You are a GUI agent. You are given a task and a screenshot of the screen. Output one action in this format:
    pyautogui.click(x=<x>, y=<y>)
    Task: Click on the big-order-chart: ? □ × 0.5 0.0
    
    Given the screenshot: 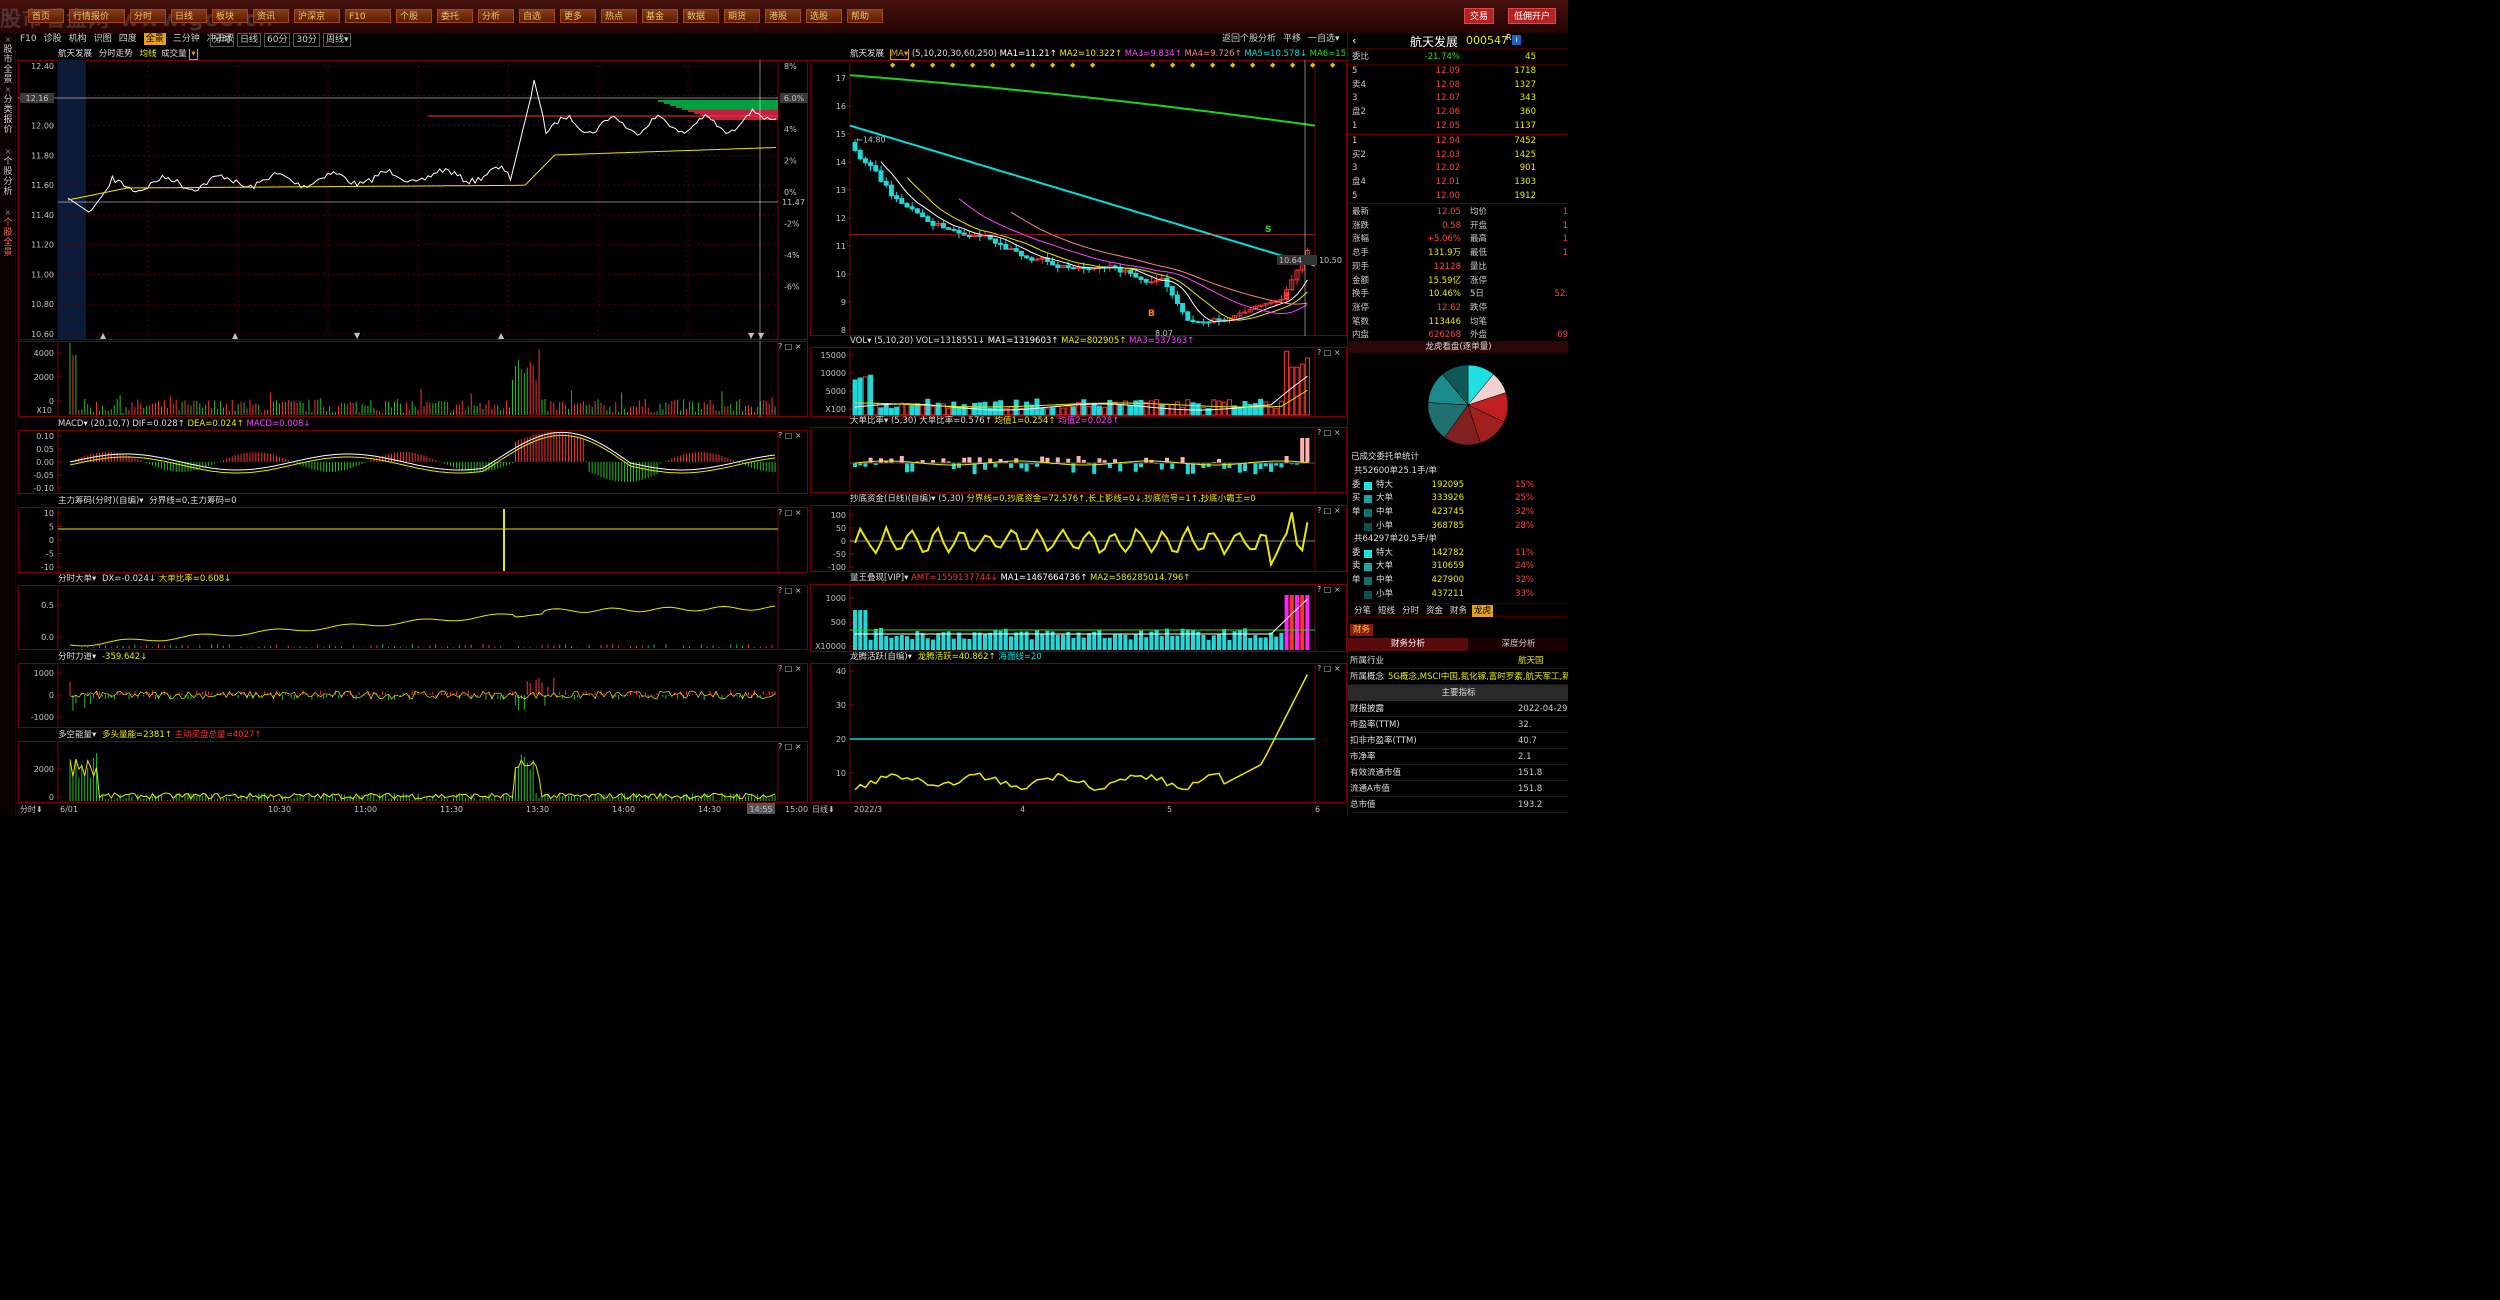 What is the action you would take?
    pyautogui.click(x=413, y=617)
    